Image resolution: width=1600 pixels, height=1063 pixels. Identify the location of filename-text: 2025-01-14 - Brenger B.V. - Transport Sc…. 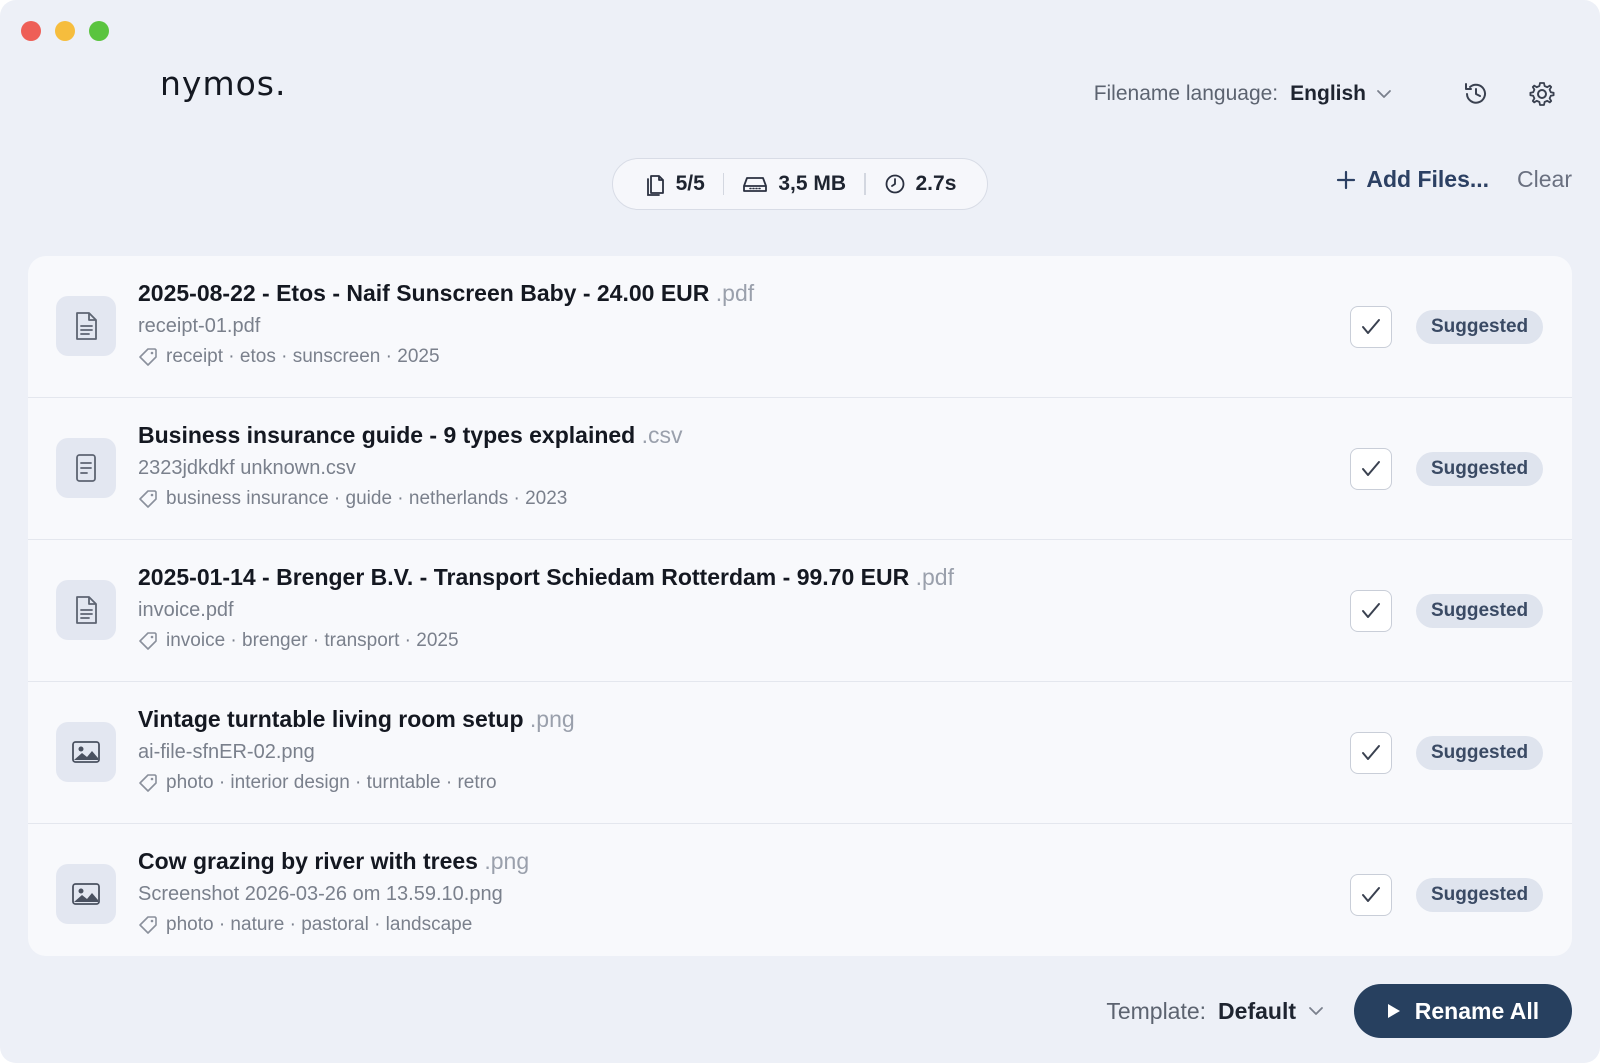
(524, 577).